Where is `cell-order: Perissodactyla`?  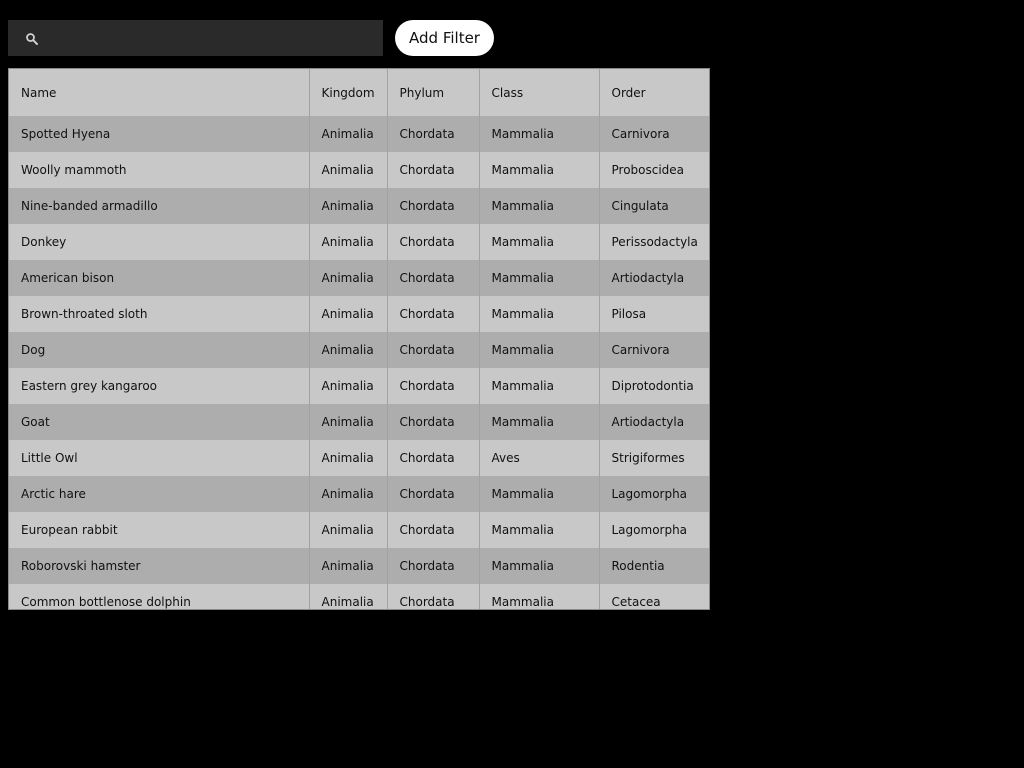 cell-order: Perissodactyla is located at coordinates (654, 242).